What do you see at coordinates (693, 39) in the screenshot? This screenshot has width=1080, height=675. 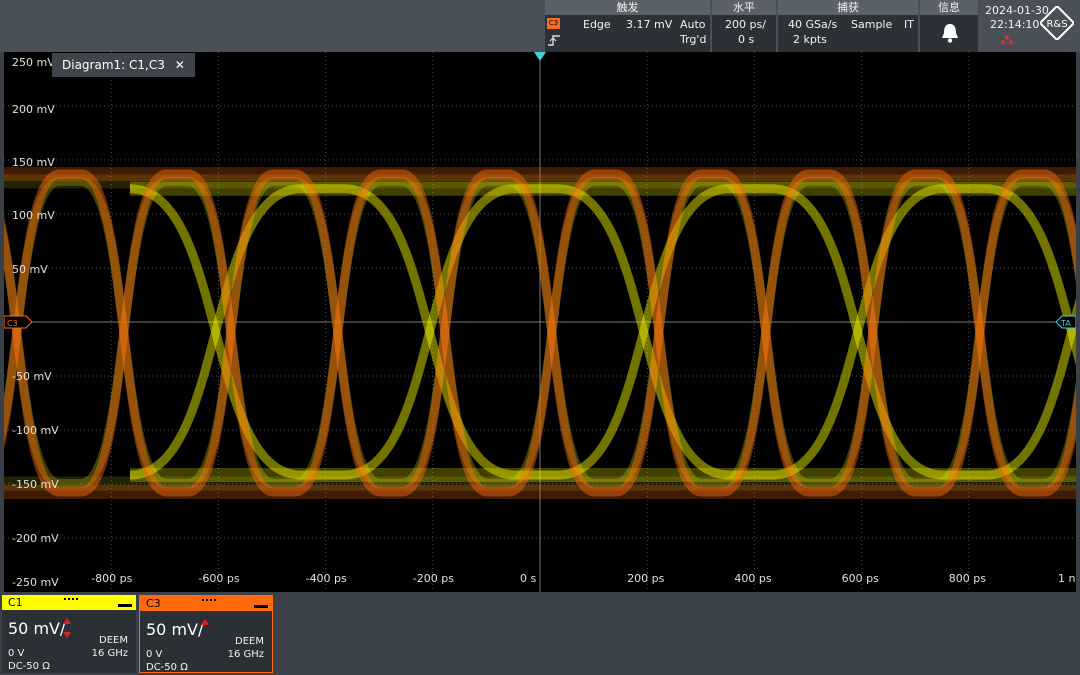 I see `trigger-status: Trg'd` at bounding box center [693, 39].